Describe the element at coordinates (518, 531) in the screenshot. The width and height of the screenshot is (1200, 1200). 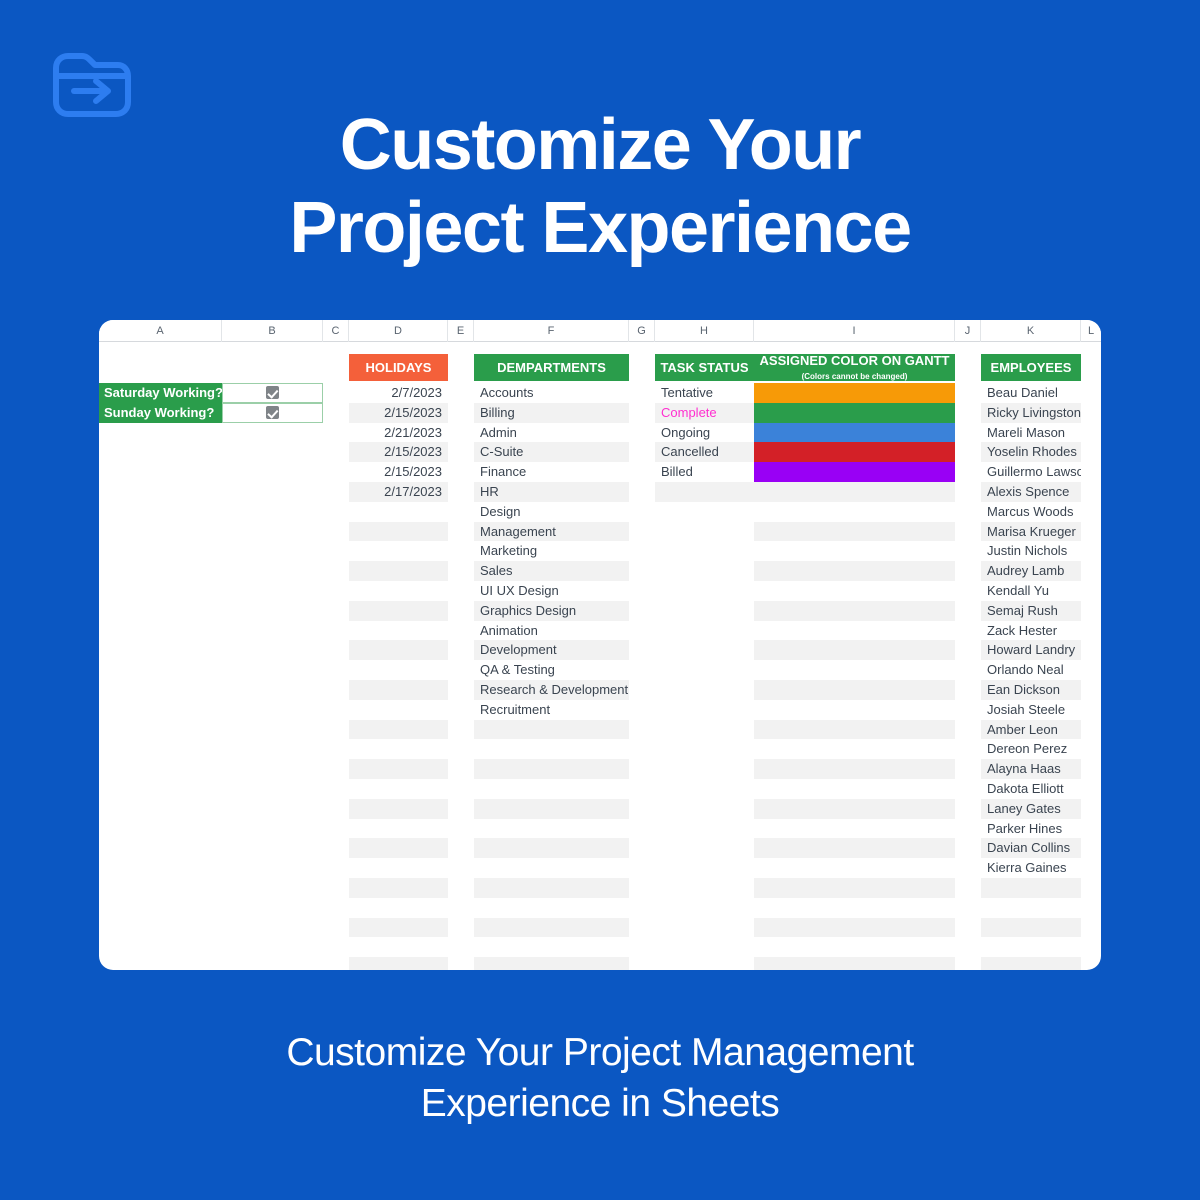
I see `department-name: Management` at that location.